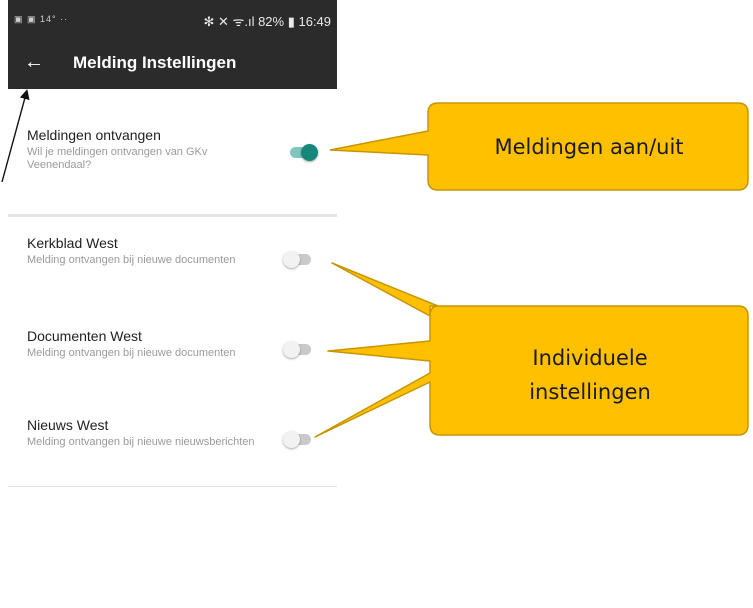 The image size is (753, 608). Describe the element at coordinates (589, 147) in the screenshot. I see `callout-main-toggle-text: Meldingen aan/uit` at that location.